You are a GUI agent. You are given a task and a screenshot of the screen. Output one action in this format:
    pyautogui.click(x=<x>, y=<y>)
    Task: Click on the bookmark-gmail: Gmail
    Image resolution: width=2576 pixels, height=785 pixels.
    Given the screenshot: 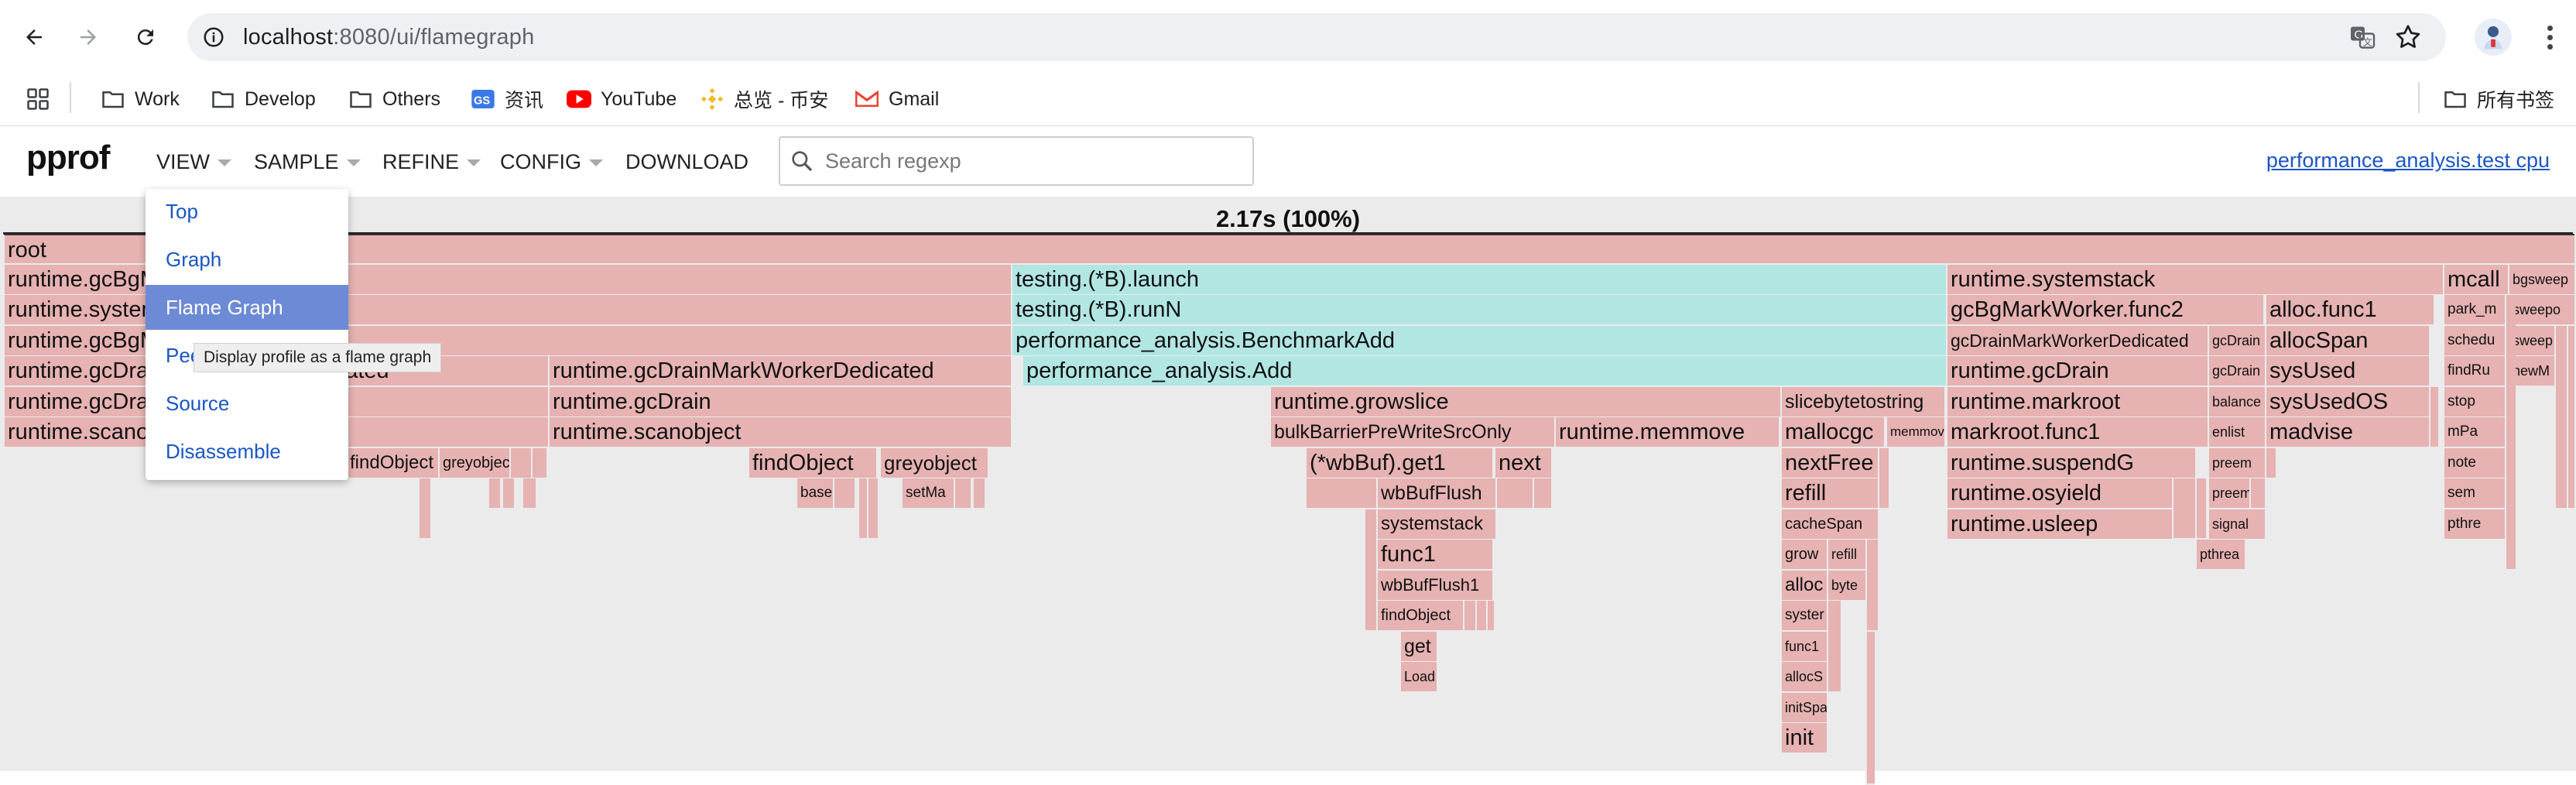 What is the action you would take?
    pyautogui.click(x=897, y=99)
    